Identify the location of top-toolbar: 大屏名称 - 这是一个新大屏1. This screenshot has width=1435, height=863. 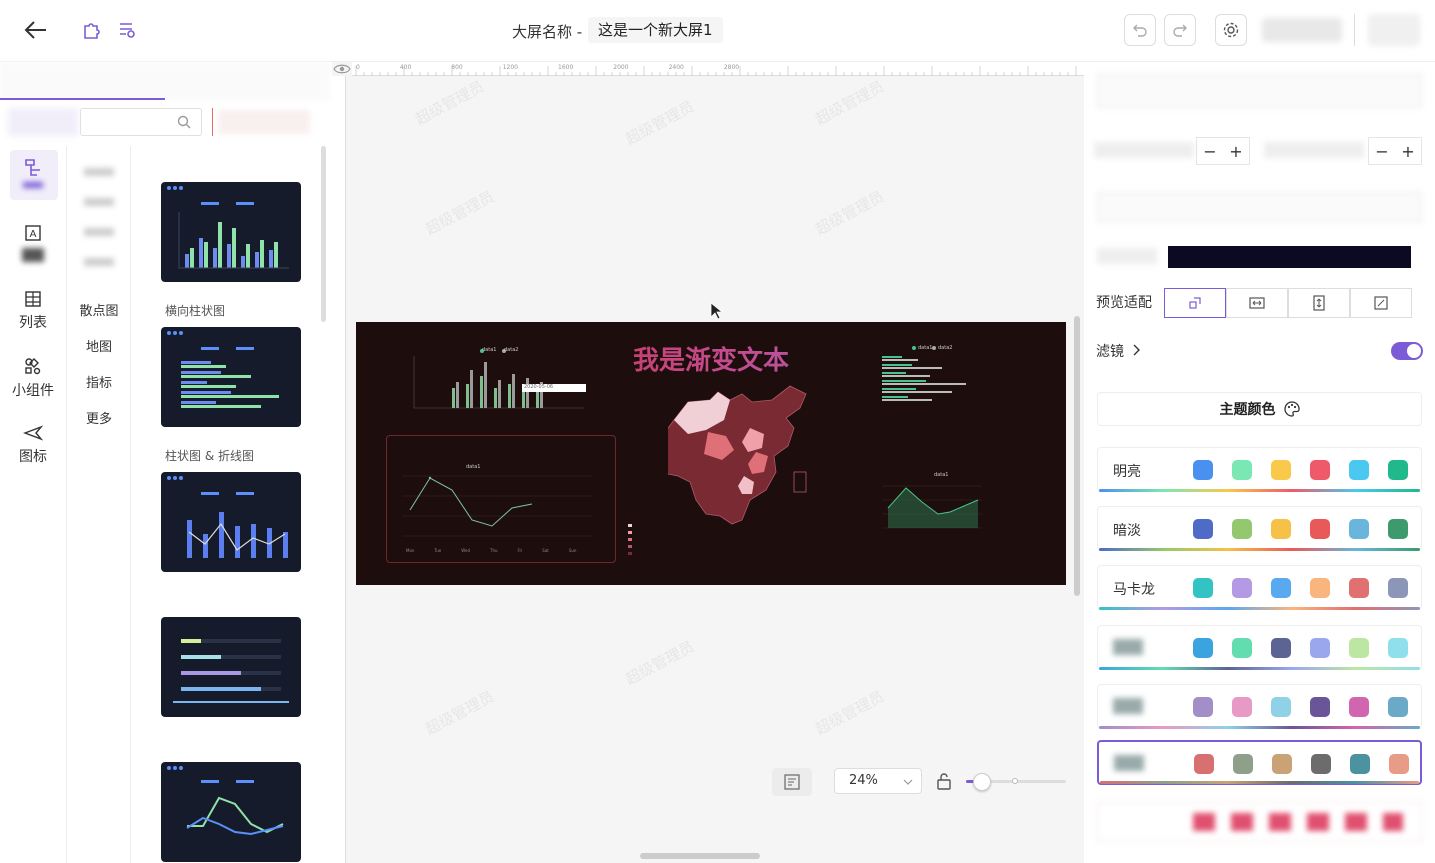
(717, 31).